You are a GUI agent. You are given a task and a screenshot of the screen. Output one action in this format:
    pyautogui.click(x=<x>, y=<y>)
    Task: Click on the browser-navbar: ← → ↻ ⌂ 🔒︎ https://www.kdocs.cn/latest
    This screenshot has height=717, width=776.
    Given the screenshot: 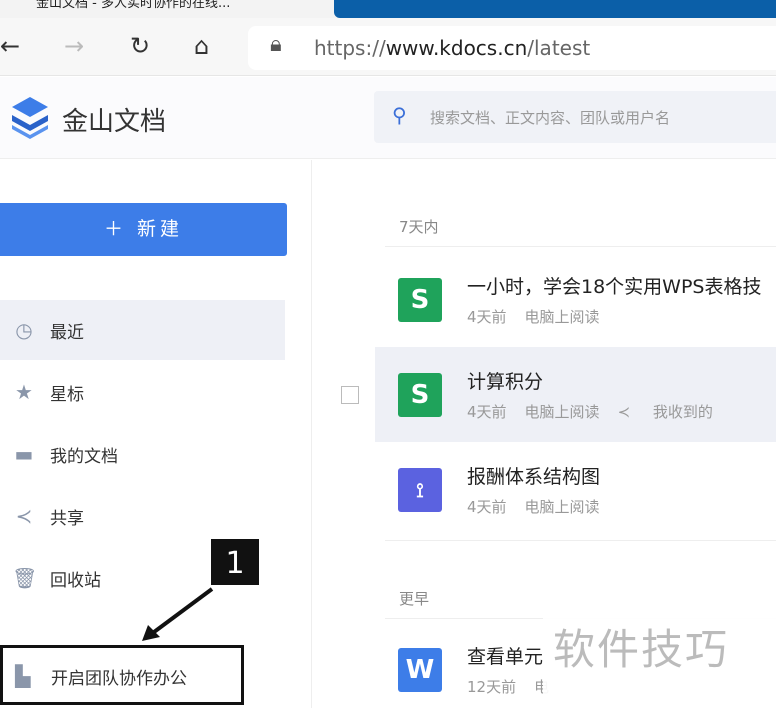 What is the action you would take?
    pyautogui.click(x=388, y=47)
    